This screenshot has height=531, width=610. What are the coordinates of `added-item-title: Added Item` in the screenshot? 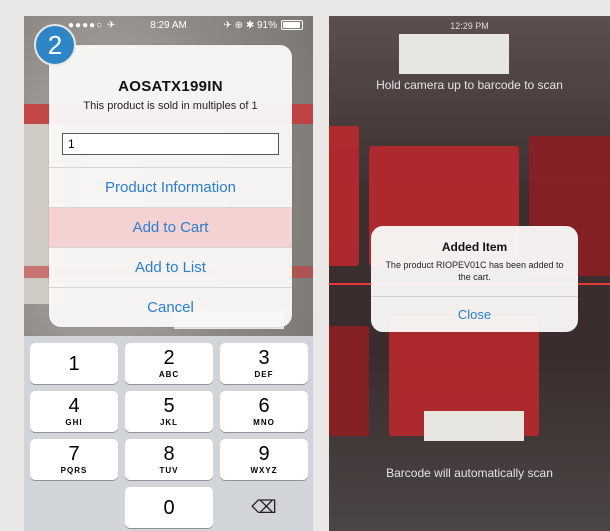 It's located at (474, 247).